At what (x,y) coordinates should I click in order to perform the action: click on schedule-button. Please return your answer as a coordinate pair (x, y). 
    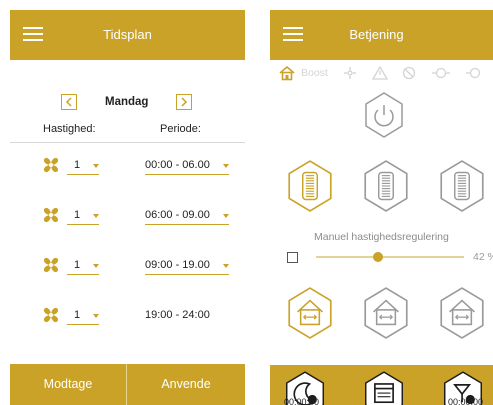
    Looking at the image, I should click on (384, 387).